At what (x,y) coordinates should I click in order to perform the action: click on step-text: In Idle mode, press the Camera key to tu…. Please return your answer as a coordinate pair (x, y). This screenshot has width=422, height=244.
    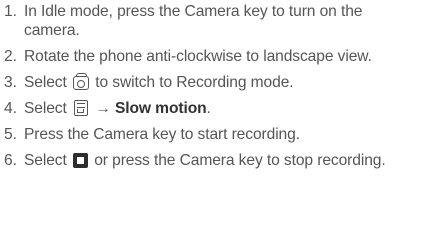
    Looking at the image, I should click on (193, 21).